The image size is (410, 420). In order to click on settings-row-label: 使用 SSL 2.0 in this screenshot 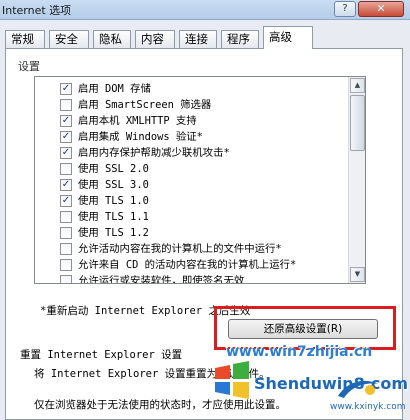, I will do `click(113, 169)`.